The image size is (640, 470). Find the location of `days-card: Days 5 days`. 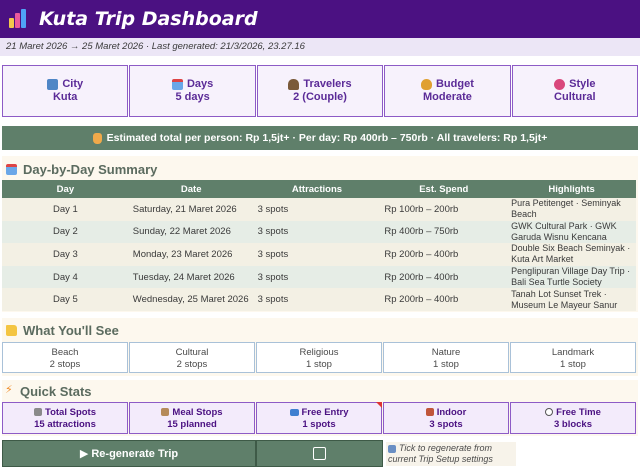

days-card: Days 5 days is located at coordinates (192, 91).